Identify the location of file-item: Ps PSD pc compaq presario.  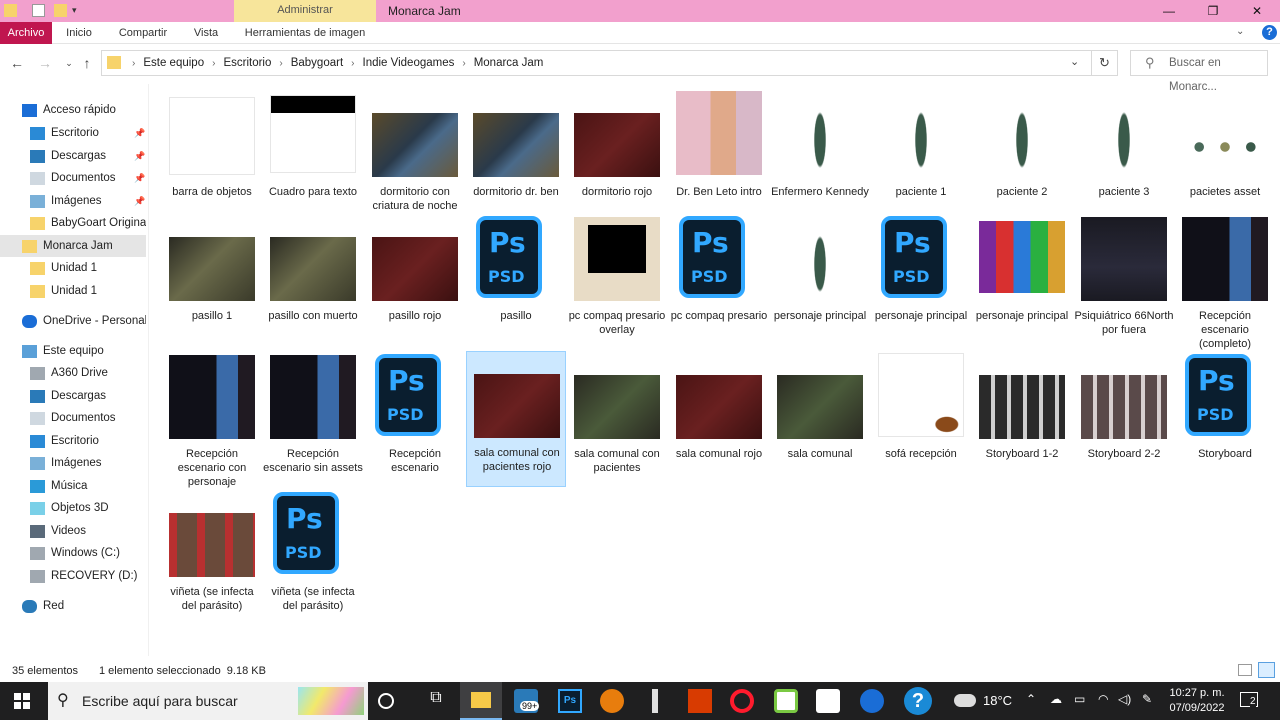
(719, 275).